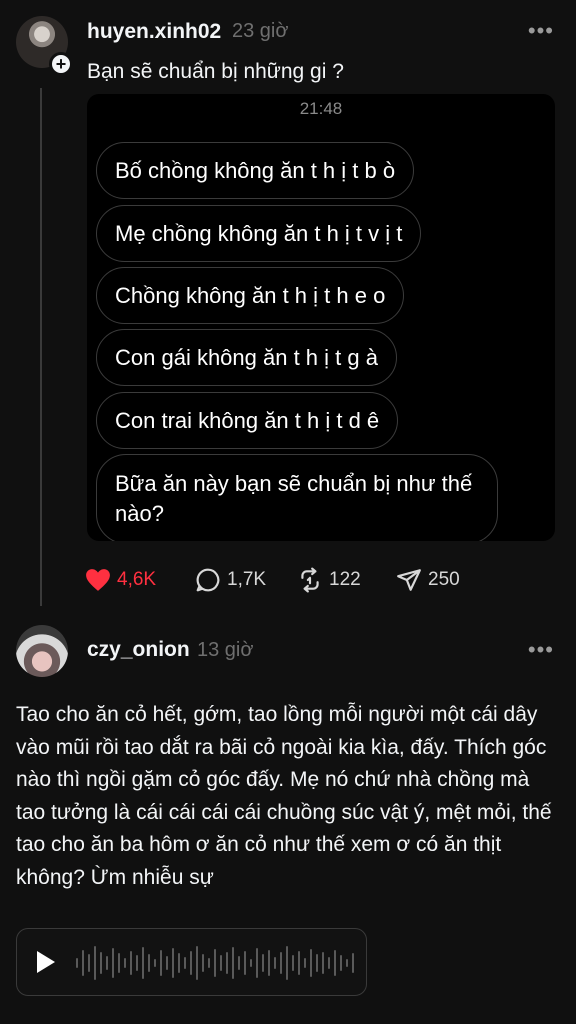  I want to click on post-username: huyen.xinh02, so click(154, 32).